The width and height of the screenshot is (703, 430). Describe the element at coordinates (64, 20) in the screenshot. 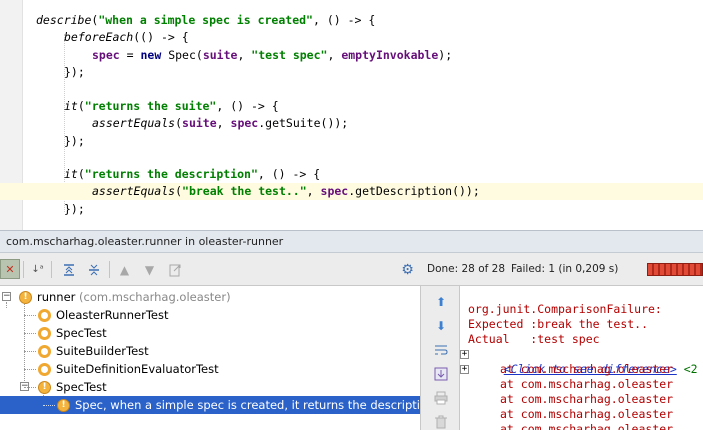

I see `code-token: describe` at that location.